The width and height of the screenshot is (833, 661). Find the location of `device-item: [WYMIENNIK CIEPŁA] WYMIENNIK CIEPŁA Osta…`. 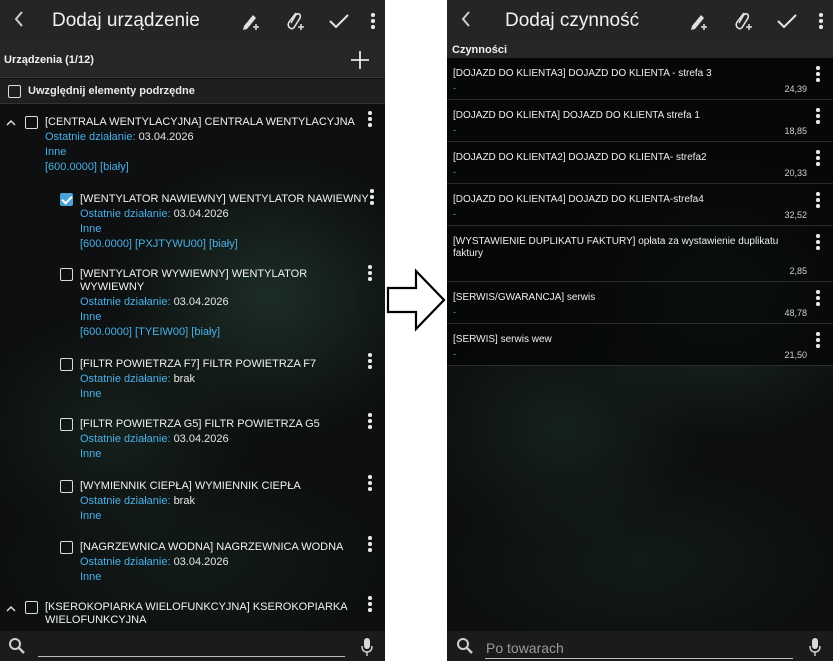

device-item: [WYMIENNIK CIEPŁA] WYMIENNIK CIEPŁA Osta… is located at coordinates (192, 502).